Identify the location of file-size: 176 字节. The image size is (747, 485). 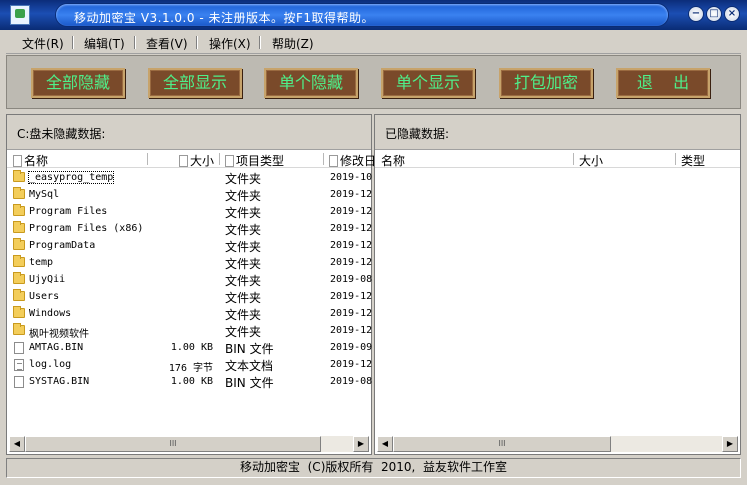
(190, 368).